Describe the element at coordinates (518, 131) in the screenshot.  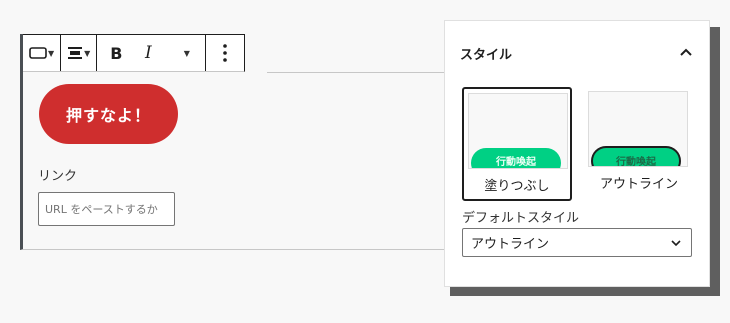
I see `style-preview-fill: 行動喚起` at that location.